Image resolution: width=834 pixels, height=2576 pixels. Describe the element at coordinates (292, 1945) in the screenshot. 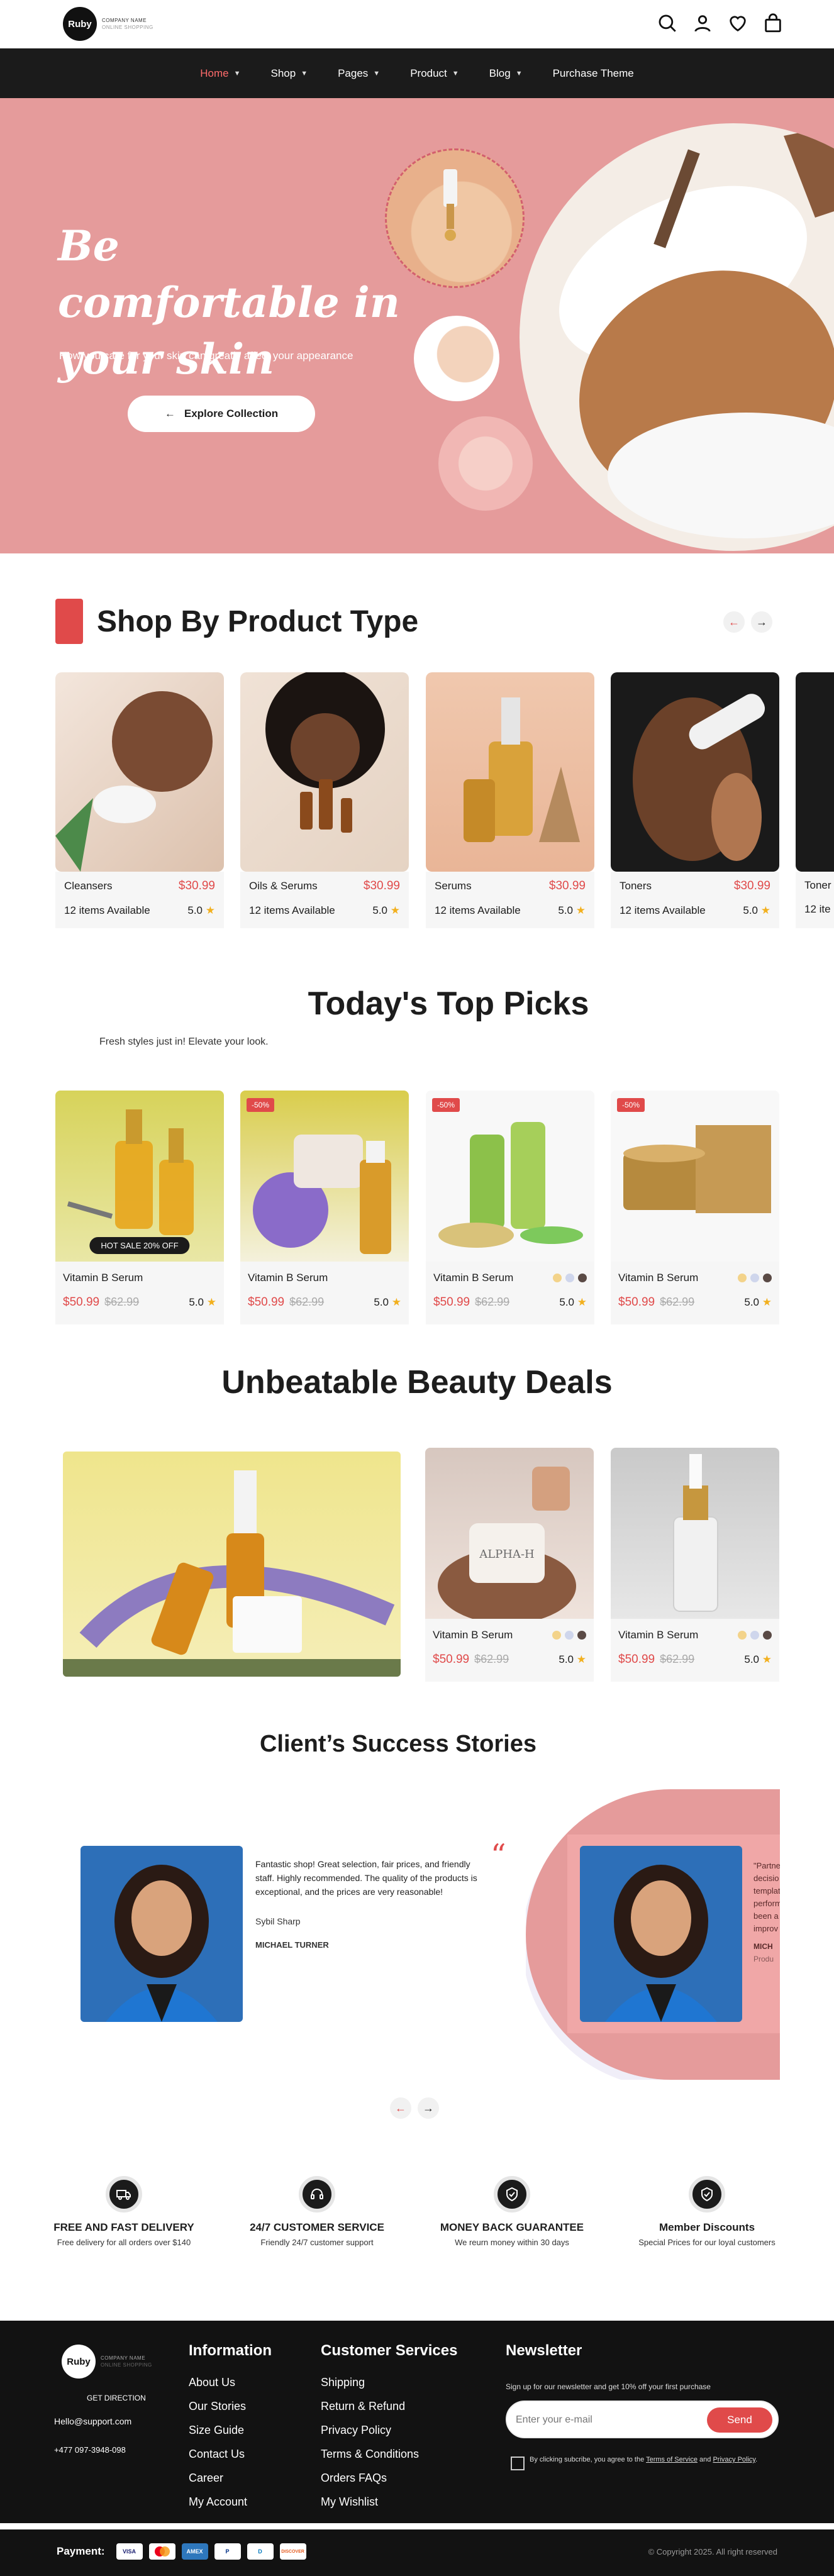

I see `testimonial-author: MICHAEL TURNER` at that location.